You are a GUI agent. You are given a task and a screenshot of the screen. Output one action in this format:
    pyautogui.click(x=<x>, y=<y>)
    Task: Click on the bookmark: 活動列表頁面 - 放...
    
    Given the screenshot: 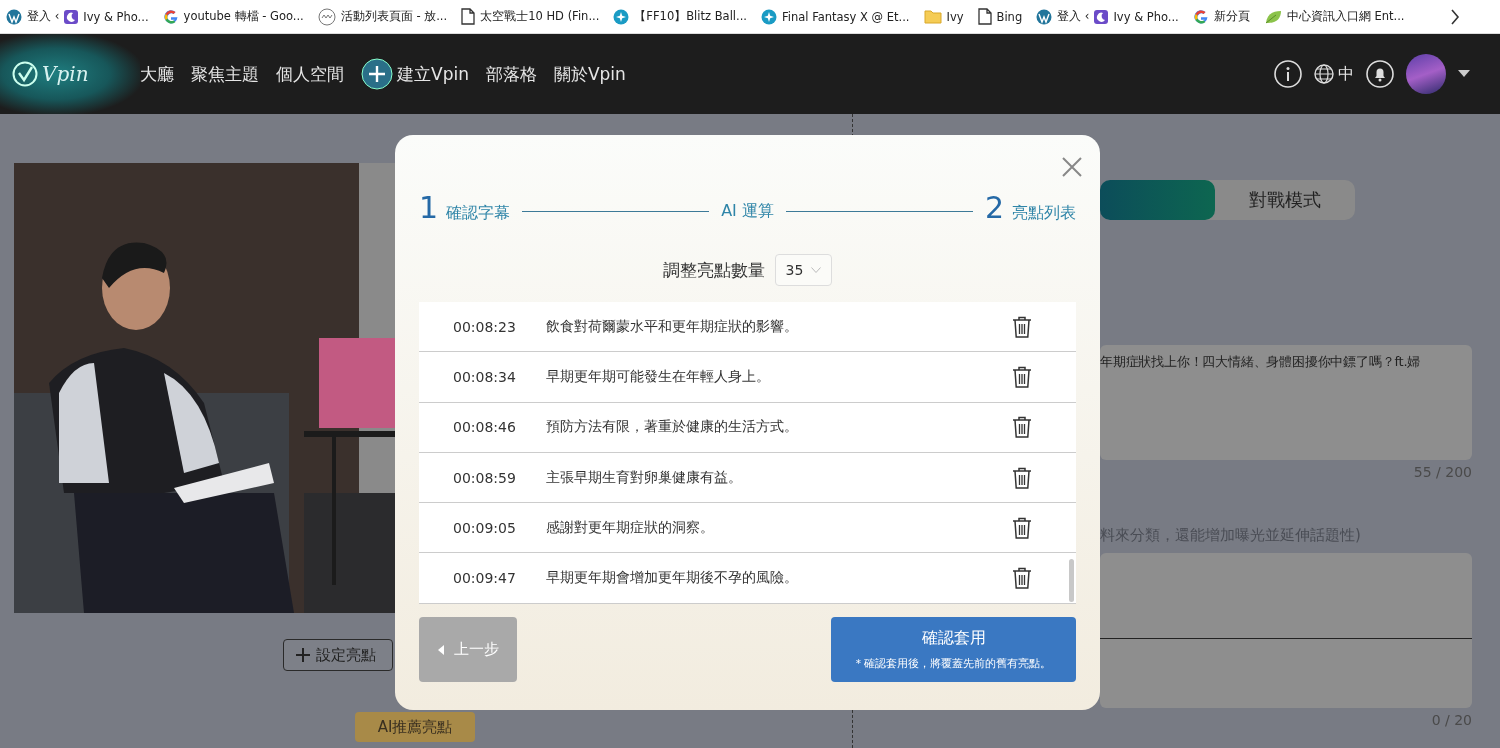 What is the action you would take?
    pyautogui.click(x=382, y=16)
    